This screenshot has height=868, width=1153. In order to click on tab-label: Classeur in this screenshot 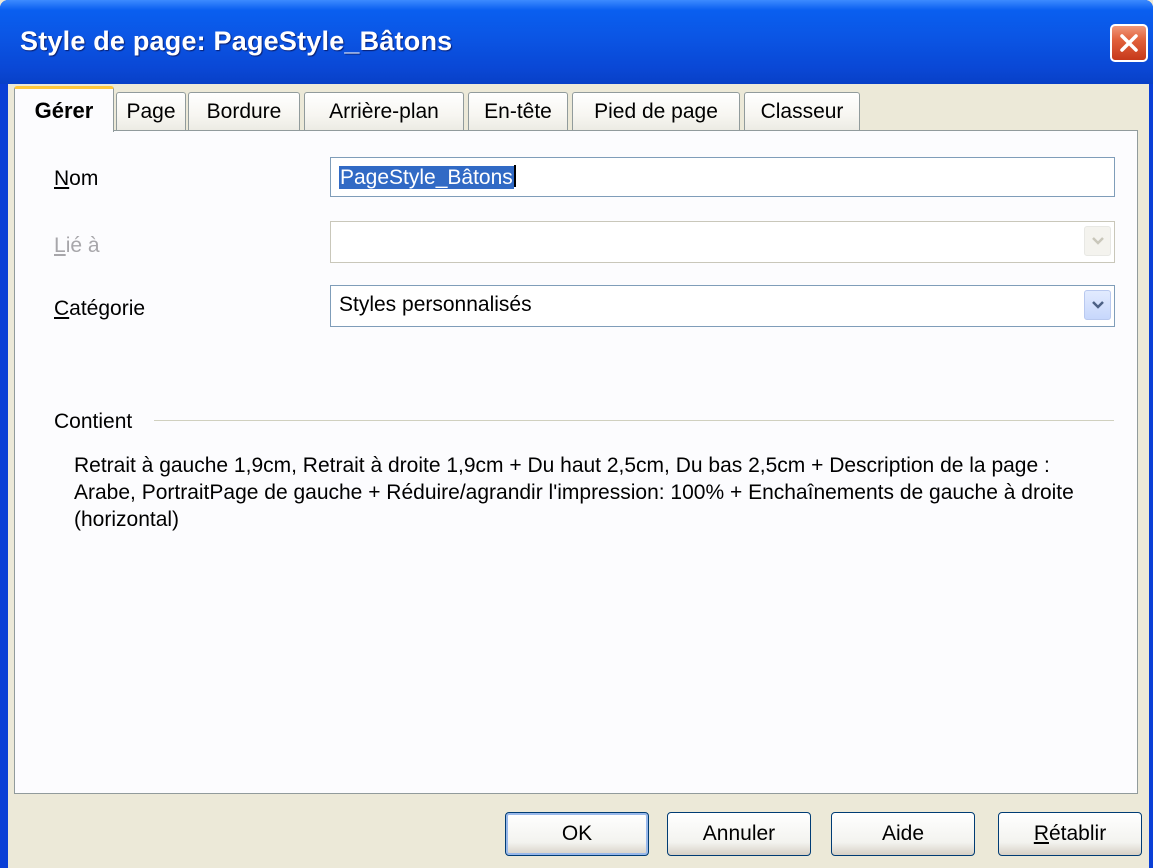, I will do `click(802, 111)`.